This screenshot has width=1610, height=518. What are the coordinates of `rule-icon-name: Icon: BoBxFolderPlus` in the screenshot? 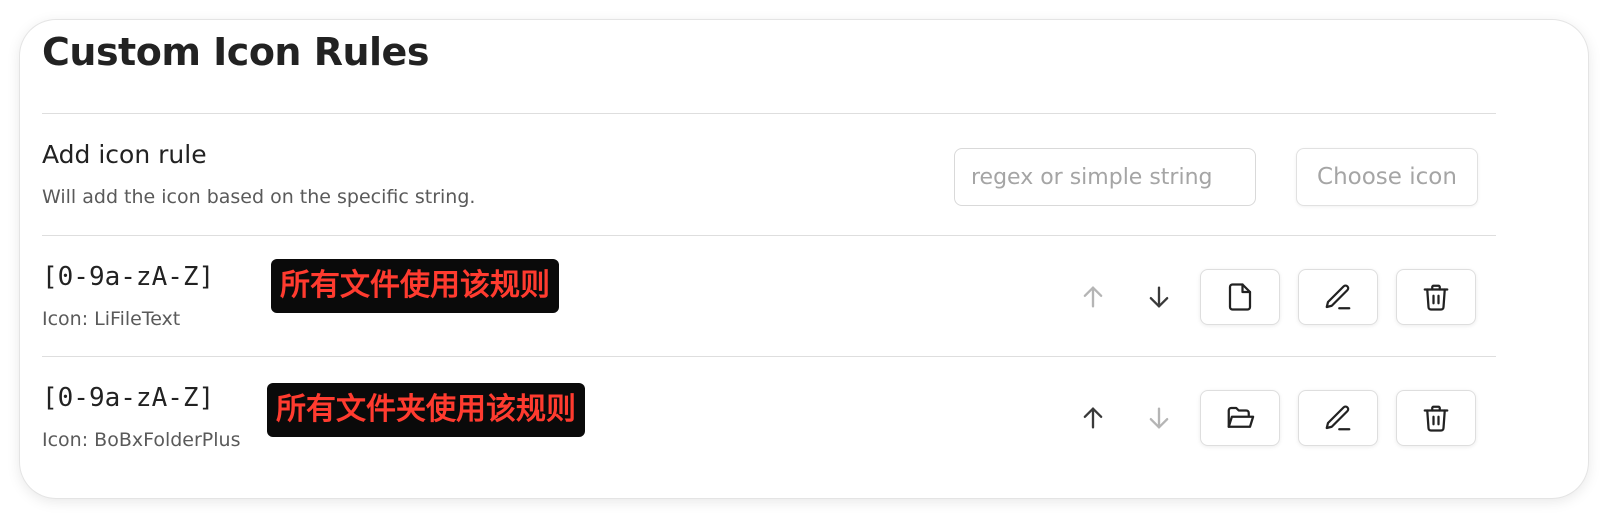 It's located at (141, 440).